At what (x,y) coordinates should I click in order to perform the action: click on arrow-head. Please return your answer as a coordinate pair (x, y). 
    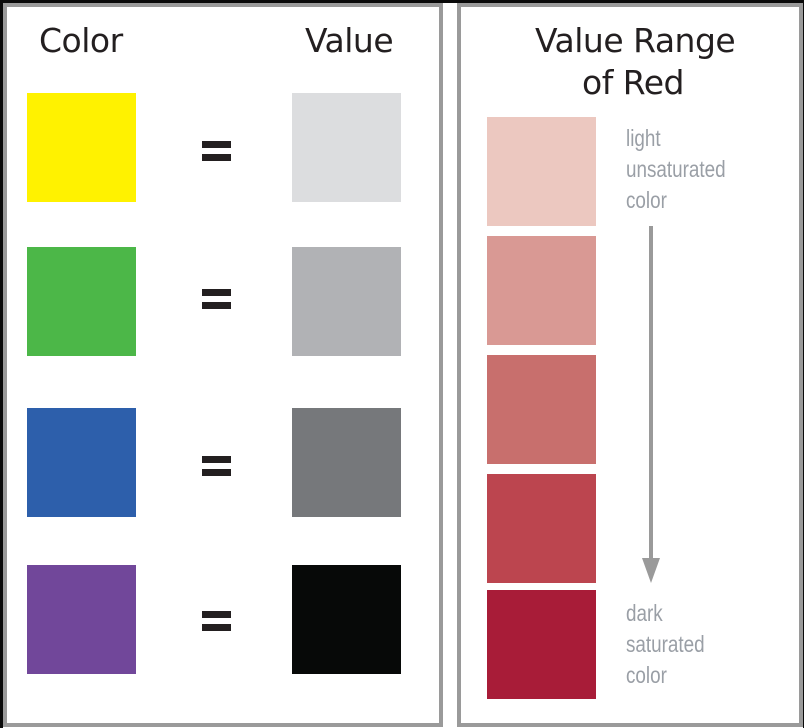
    Looking at the image, I should click on (651, 570).